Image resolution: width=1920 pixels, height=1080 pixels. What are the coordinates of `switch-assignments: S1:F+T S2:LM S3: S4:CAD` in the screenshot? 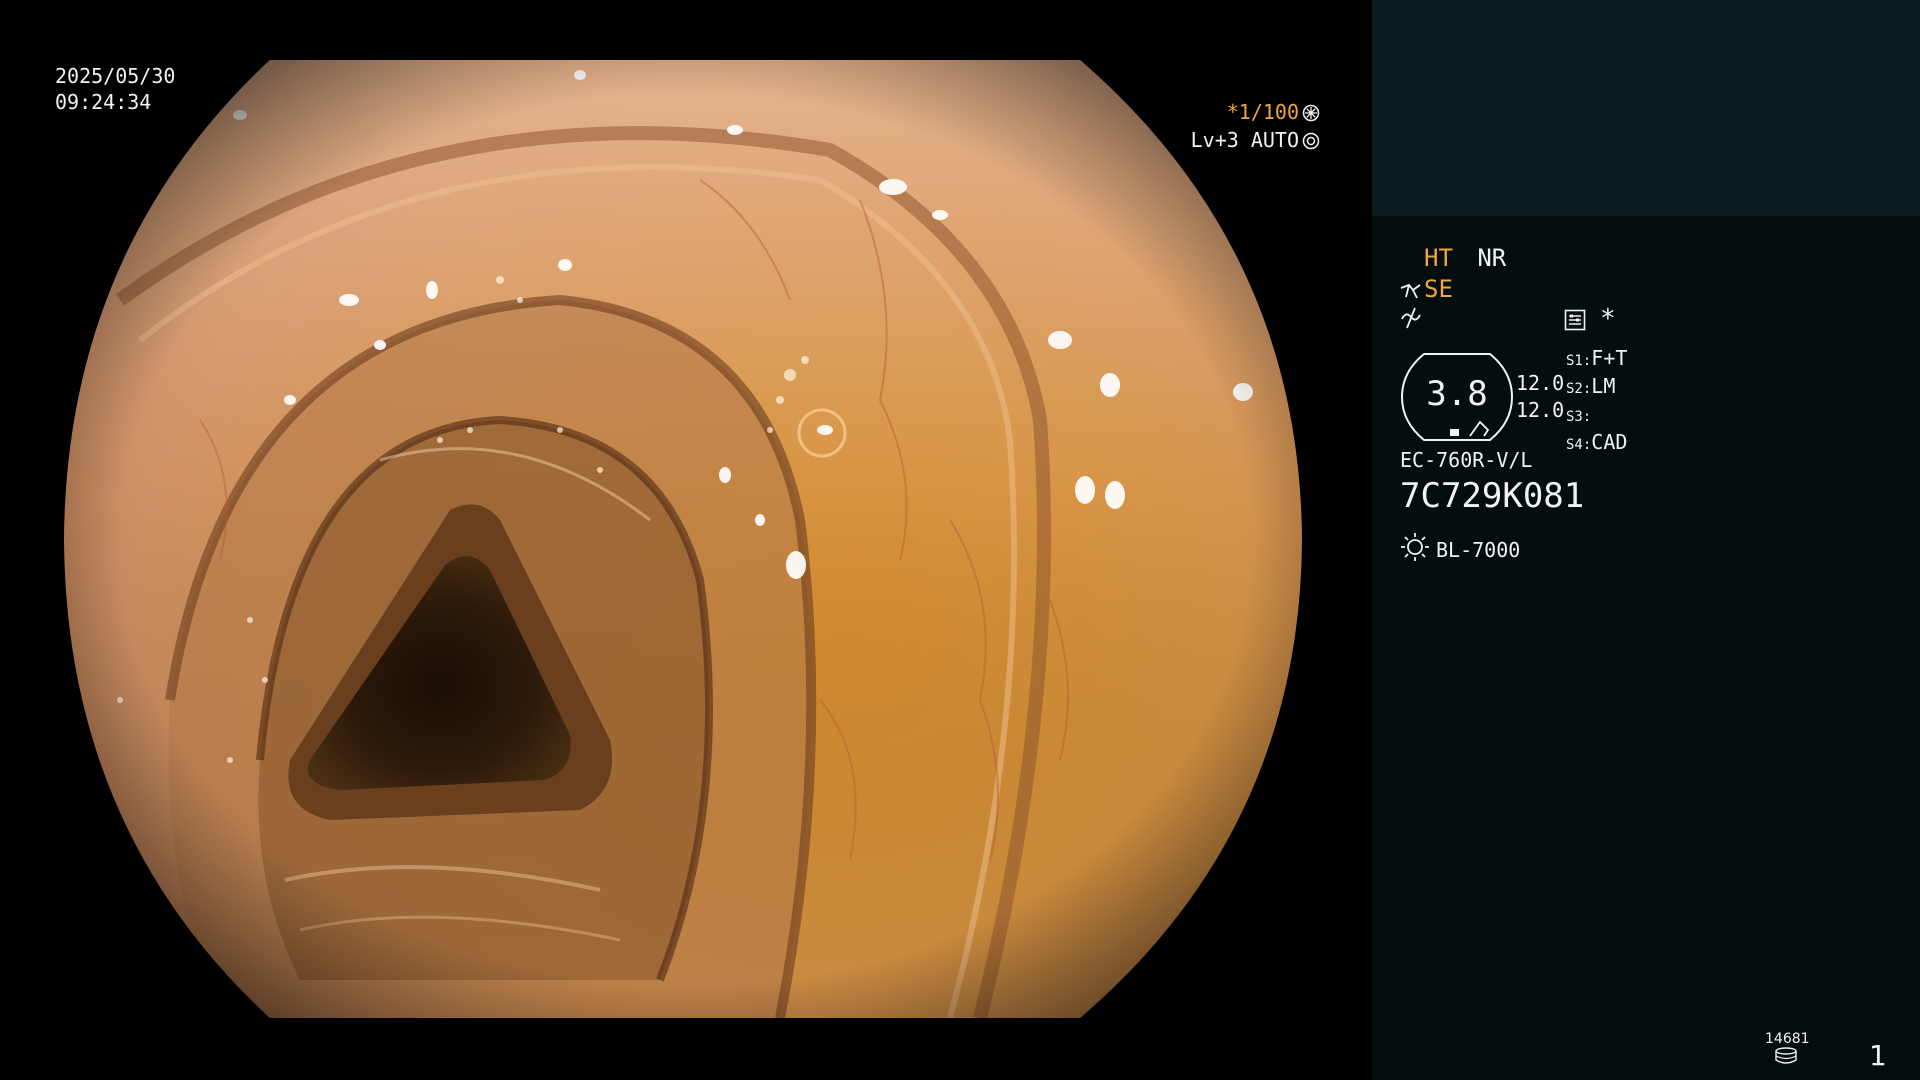 It's located at (1596, 402).